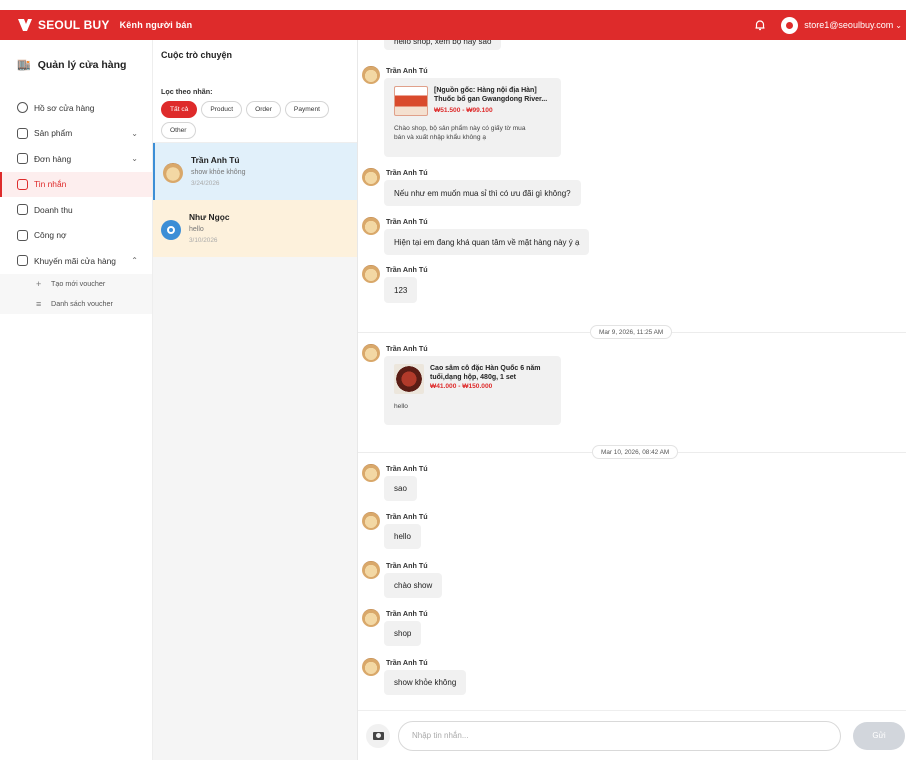  I want to click on cart-icon, so click(22, 159).